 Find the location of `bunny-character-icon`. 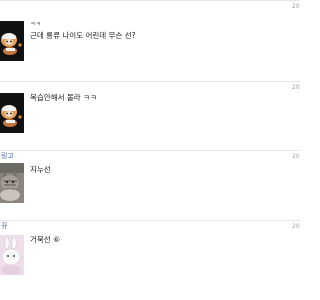

bunny-character-icon is located at coordinates (12, 255).